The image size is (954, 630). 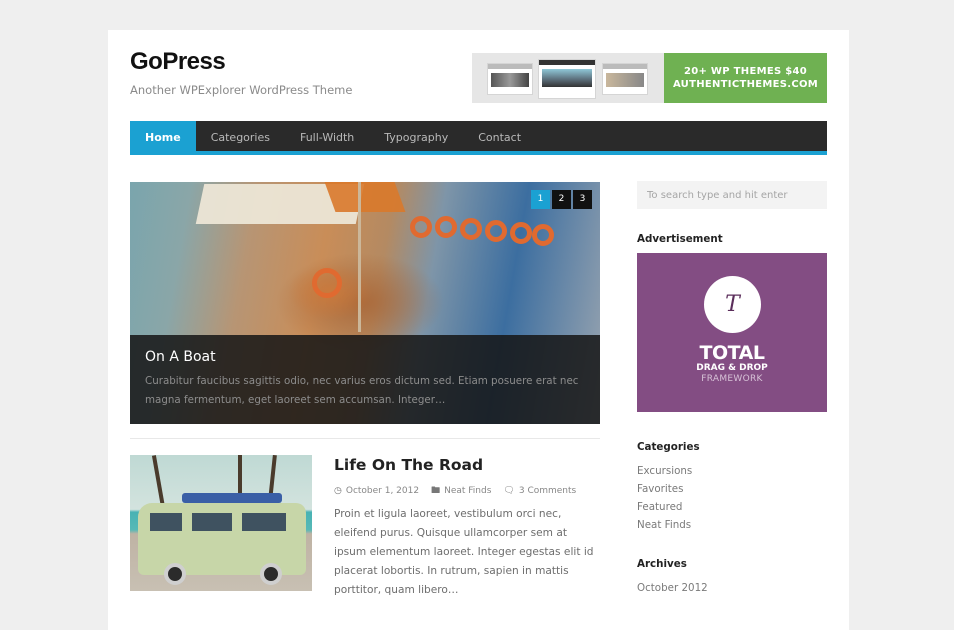 I want to click on slider-pagination: 1 2 3, so click(x=560, y=199).